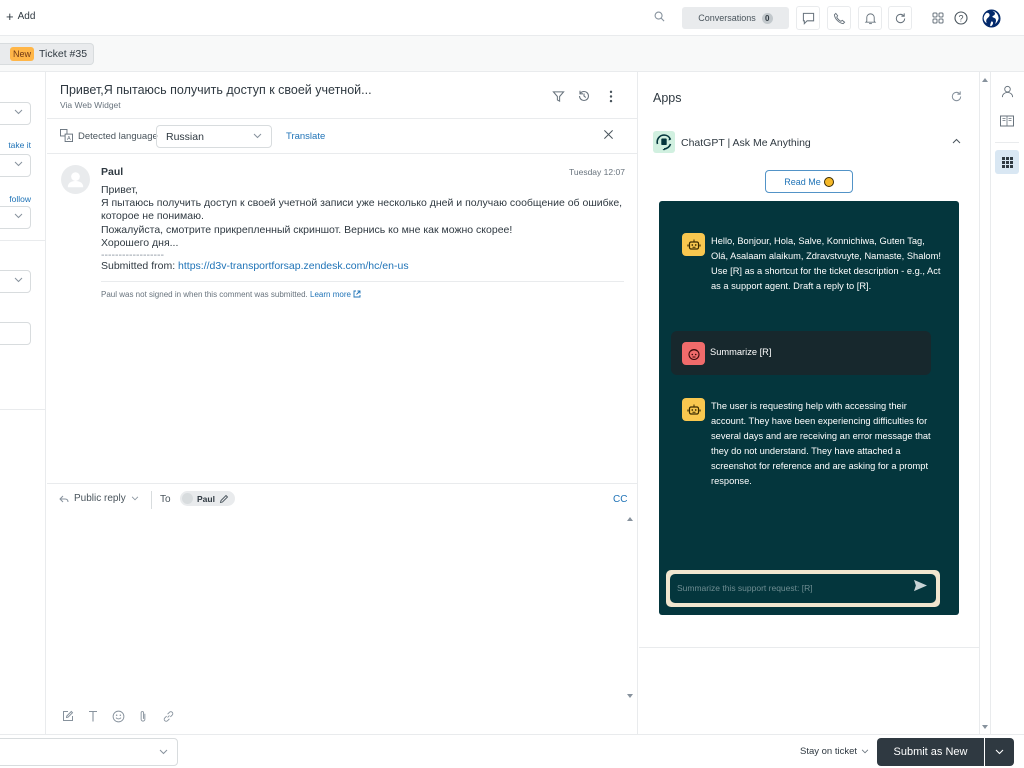 The height and width of the screenshot is (768, 1024). I want to click on chevron-up-icon, so click(956, 141).